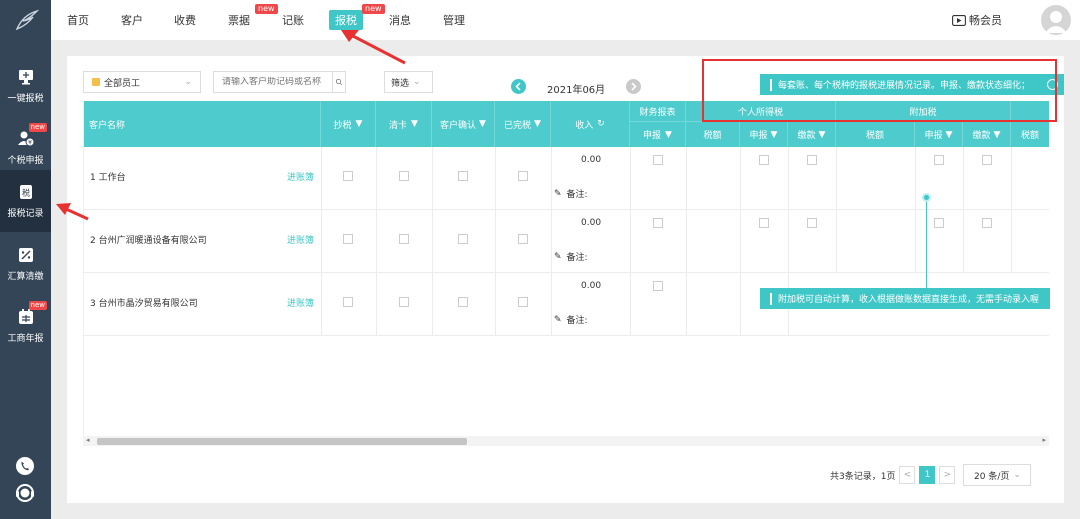  What do you see at coordinates (771, 298) in the screenshot?
I see `tip-marker` at bounding box center [771, 298].